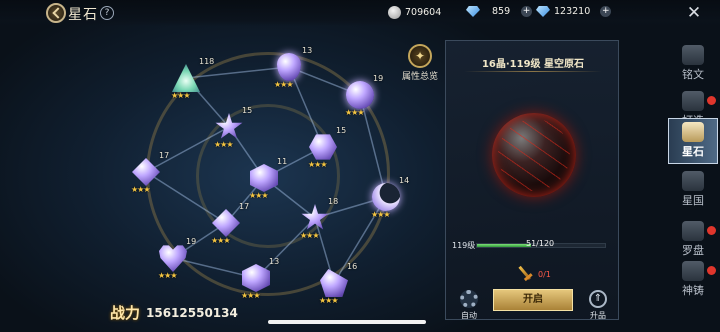  Describe the element at coordinates (693, 290) in the screenshot. I see `tab-label: 神铸` at that location.